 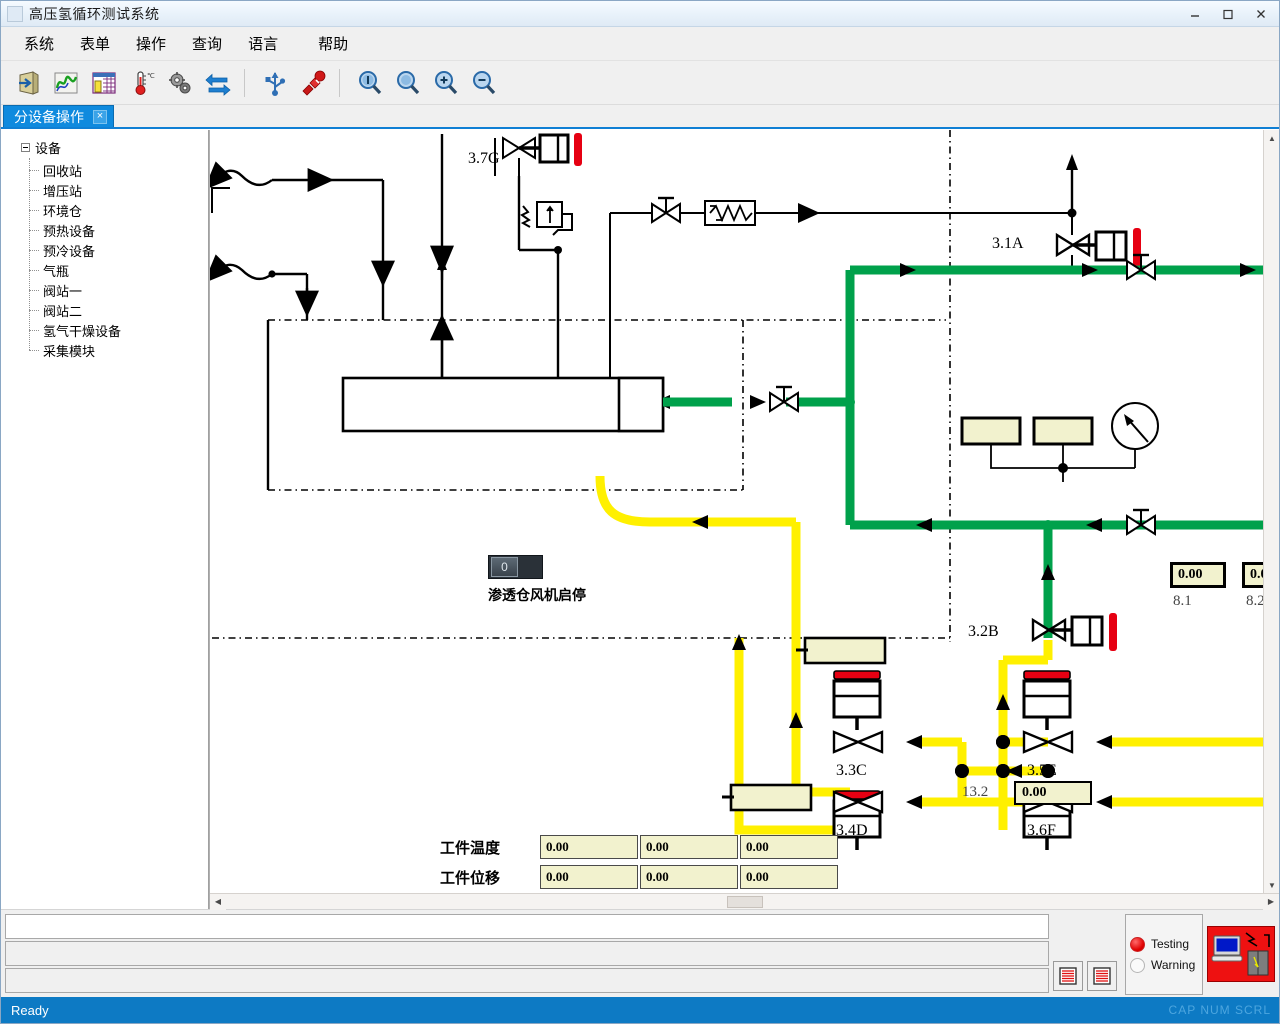 What do you see at coordinates (851, 770) in the screenshot?
I see `valve-label-3-3C: 3.3C` at bounding box center [851, 770].